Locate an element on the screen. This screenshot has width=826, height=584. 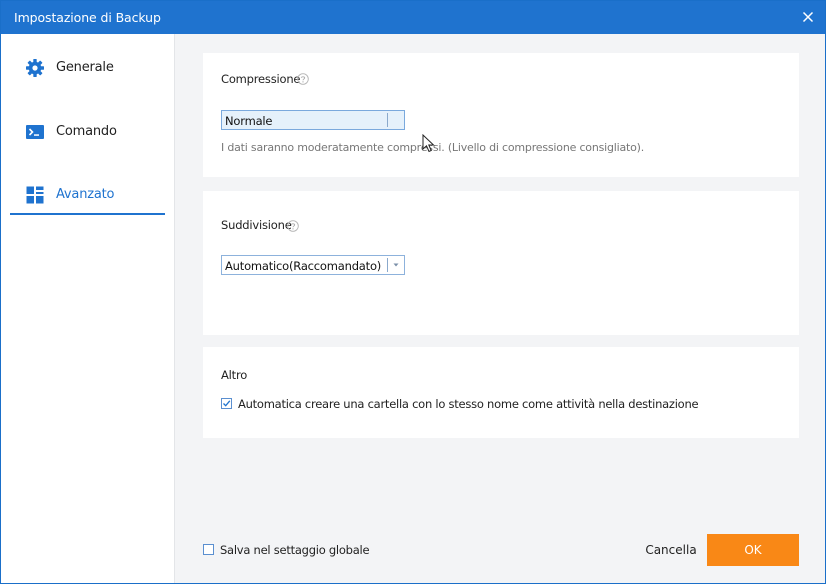
sidebar-item-label: Generale is located at coordinates (85, 67).